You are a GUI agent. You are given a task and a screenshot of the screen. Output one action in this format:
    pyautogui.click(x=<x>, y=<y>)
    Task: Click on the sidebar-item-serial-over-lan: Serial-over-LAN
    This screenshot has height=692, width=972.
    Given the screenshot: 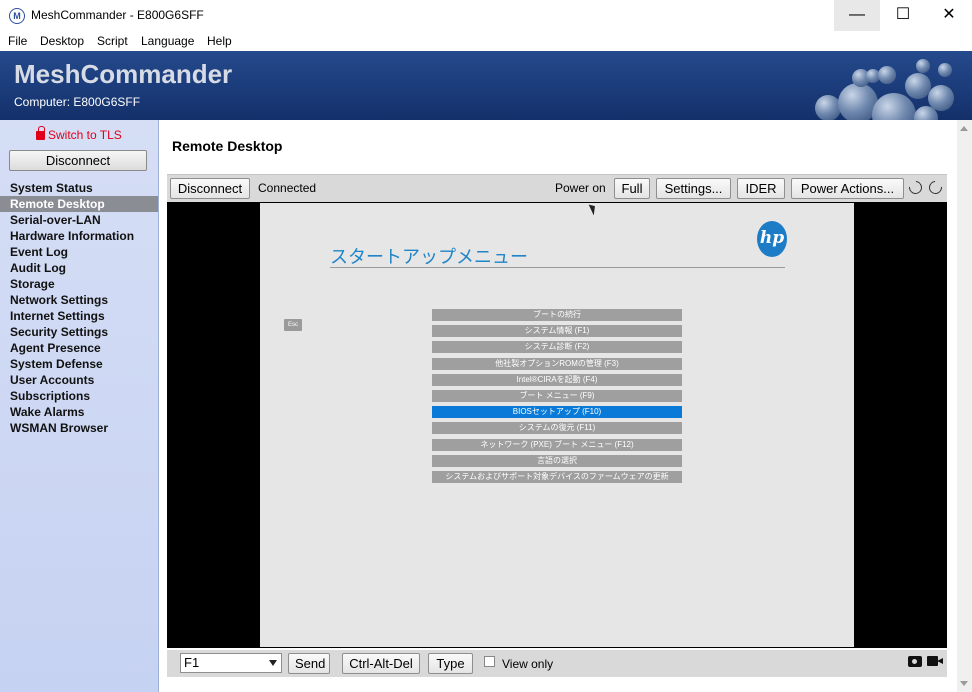 What is the action you would take?
    pyautogui.click(x=79, y=220)
    